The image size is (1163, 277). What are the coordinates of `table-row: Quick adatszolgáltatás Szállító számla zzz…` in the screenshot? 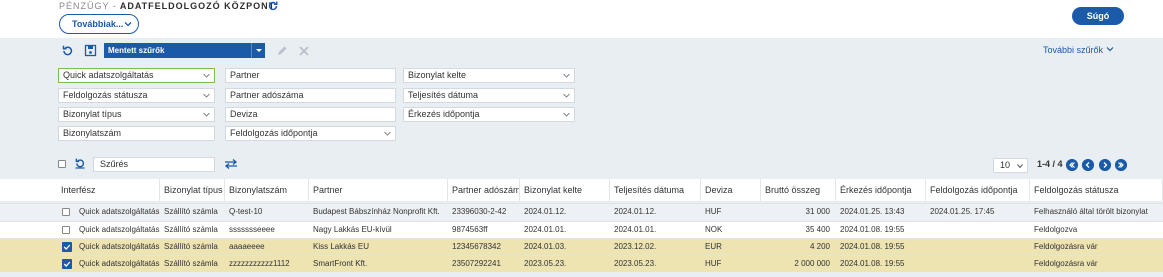 It's located at (581, 263).